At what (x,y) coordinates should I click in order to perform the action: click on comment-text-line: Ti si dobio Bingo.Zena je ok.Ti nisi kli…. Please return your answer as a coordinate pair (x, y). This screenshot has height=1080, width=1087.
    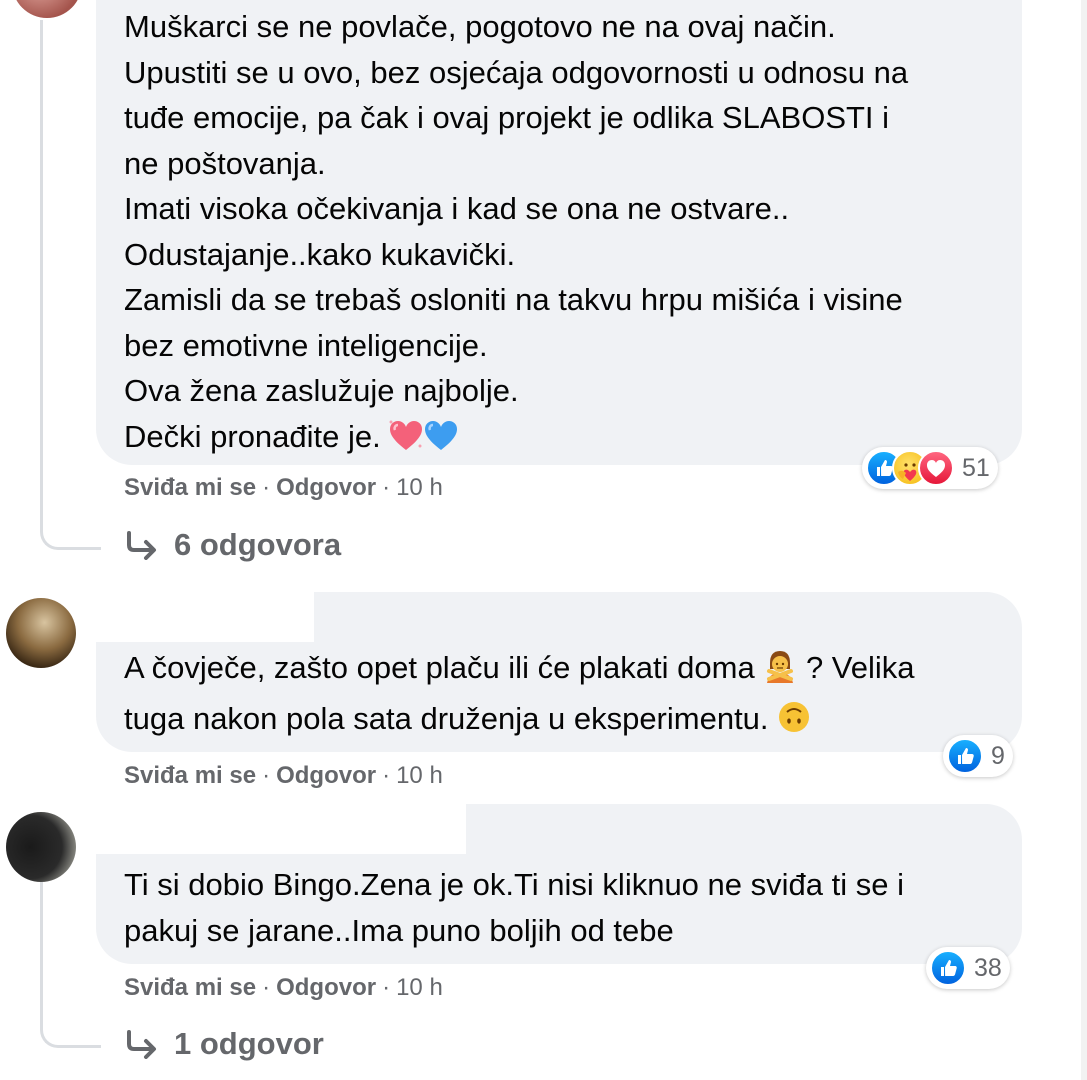
    Looking at the image, I should click on (514, 884).